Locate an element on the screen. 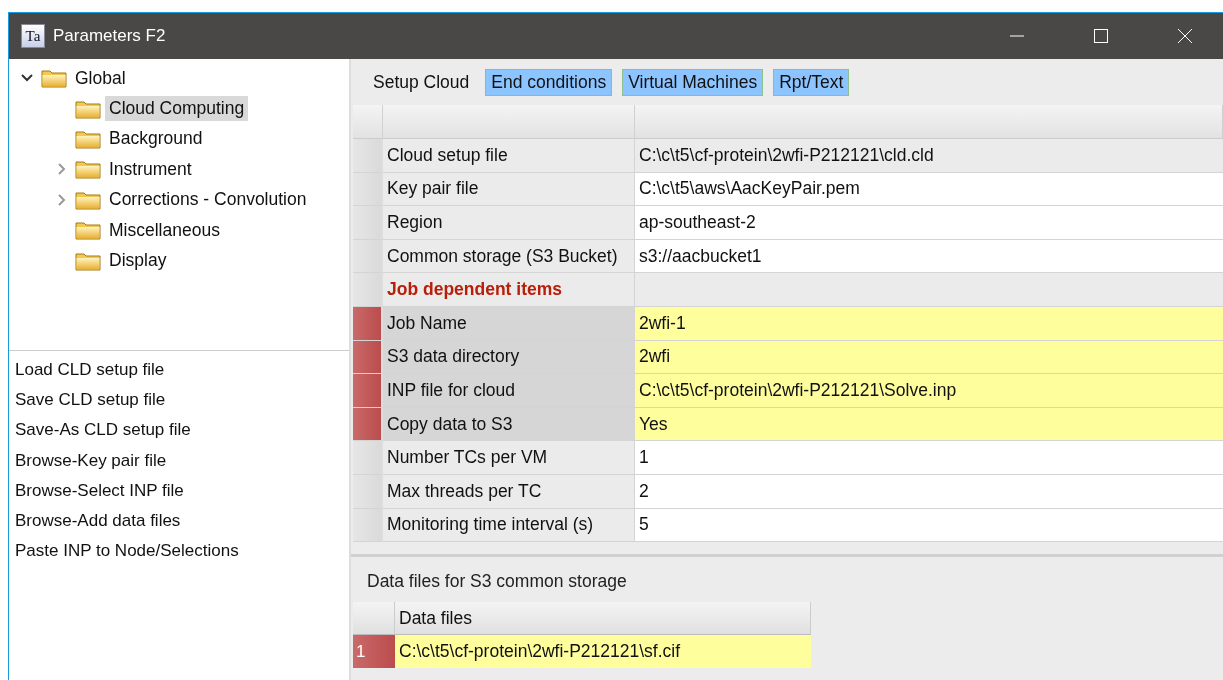  property-value: 1 is located at coordinates (929, 458).